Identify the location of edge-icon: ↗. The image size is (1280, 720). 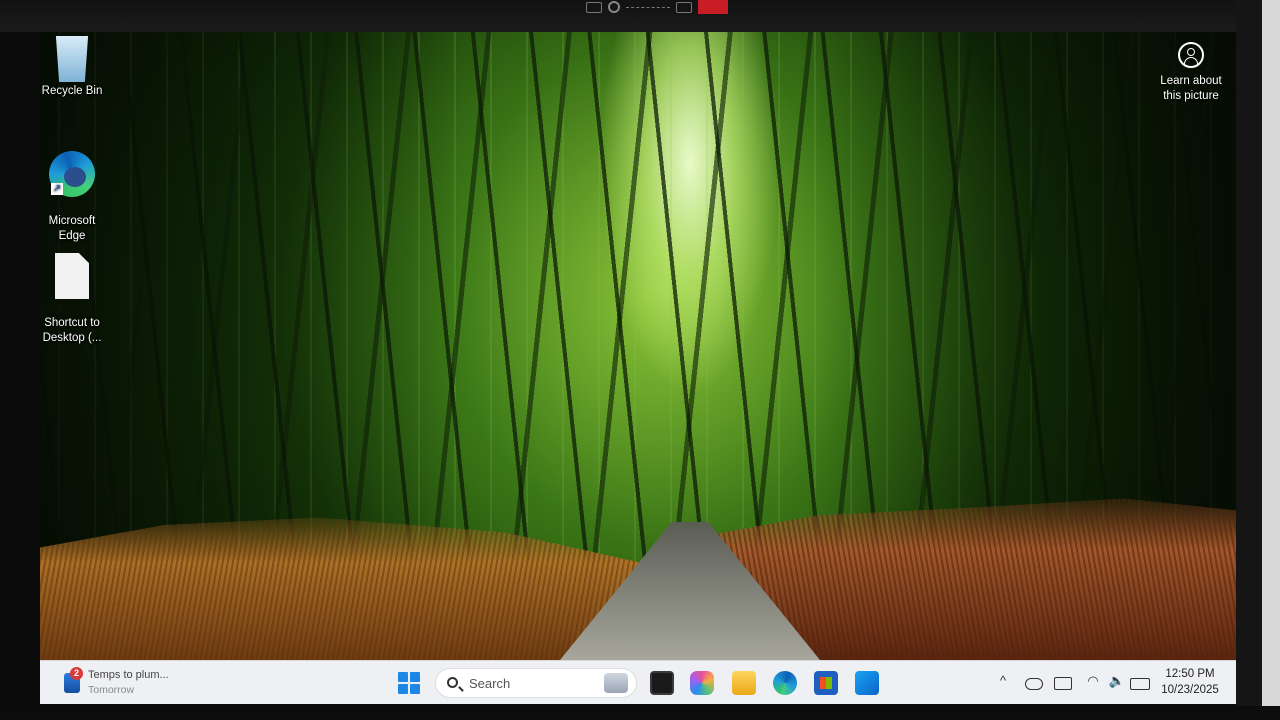
(72, 174).